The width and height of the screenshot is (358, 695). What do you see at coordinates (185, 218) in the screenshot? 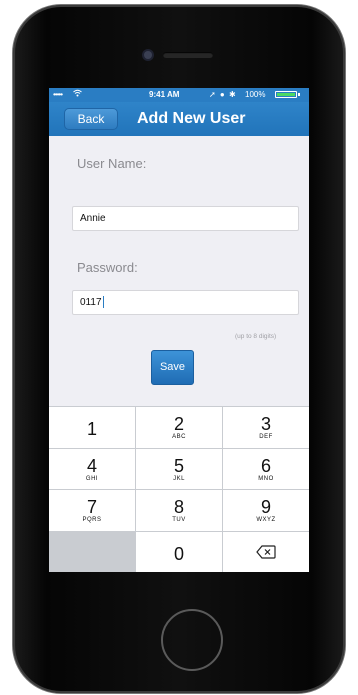
I see `username-field: Annie` at bounding box center [185, 218].